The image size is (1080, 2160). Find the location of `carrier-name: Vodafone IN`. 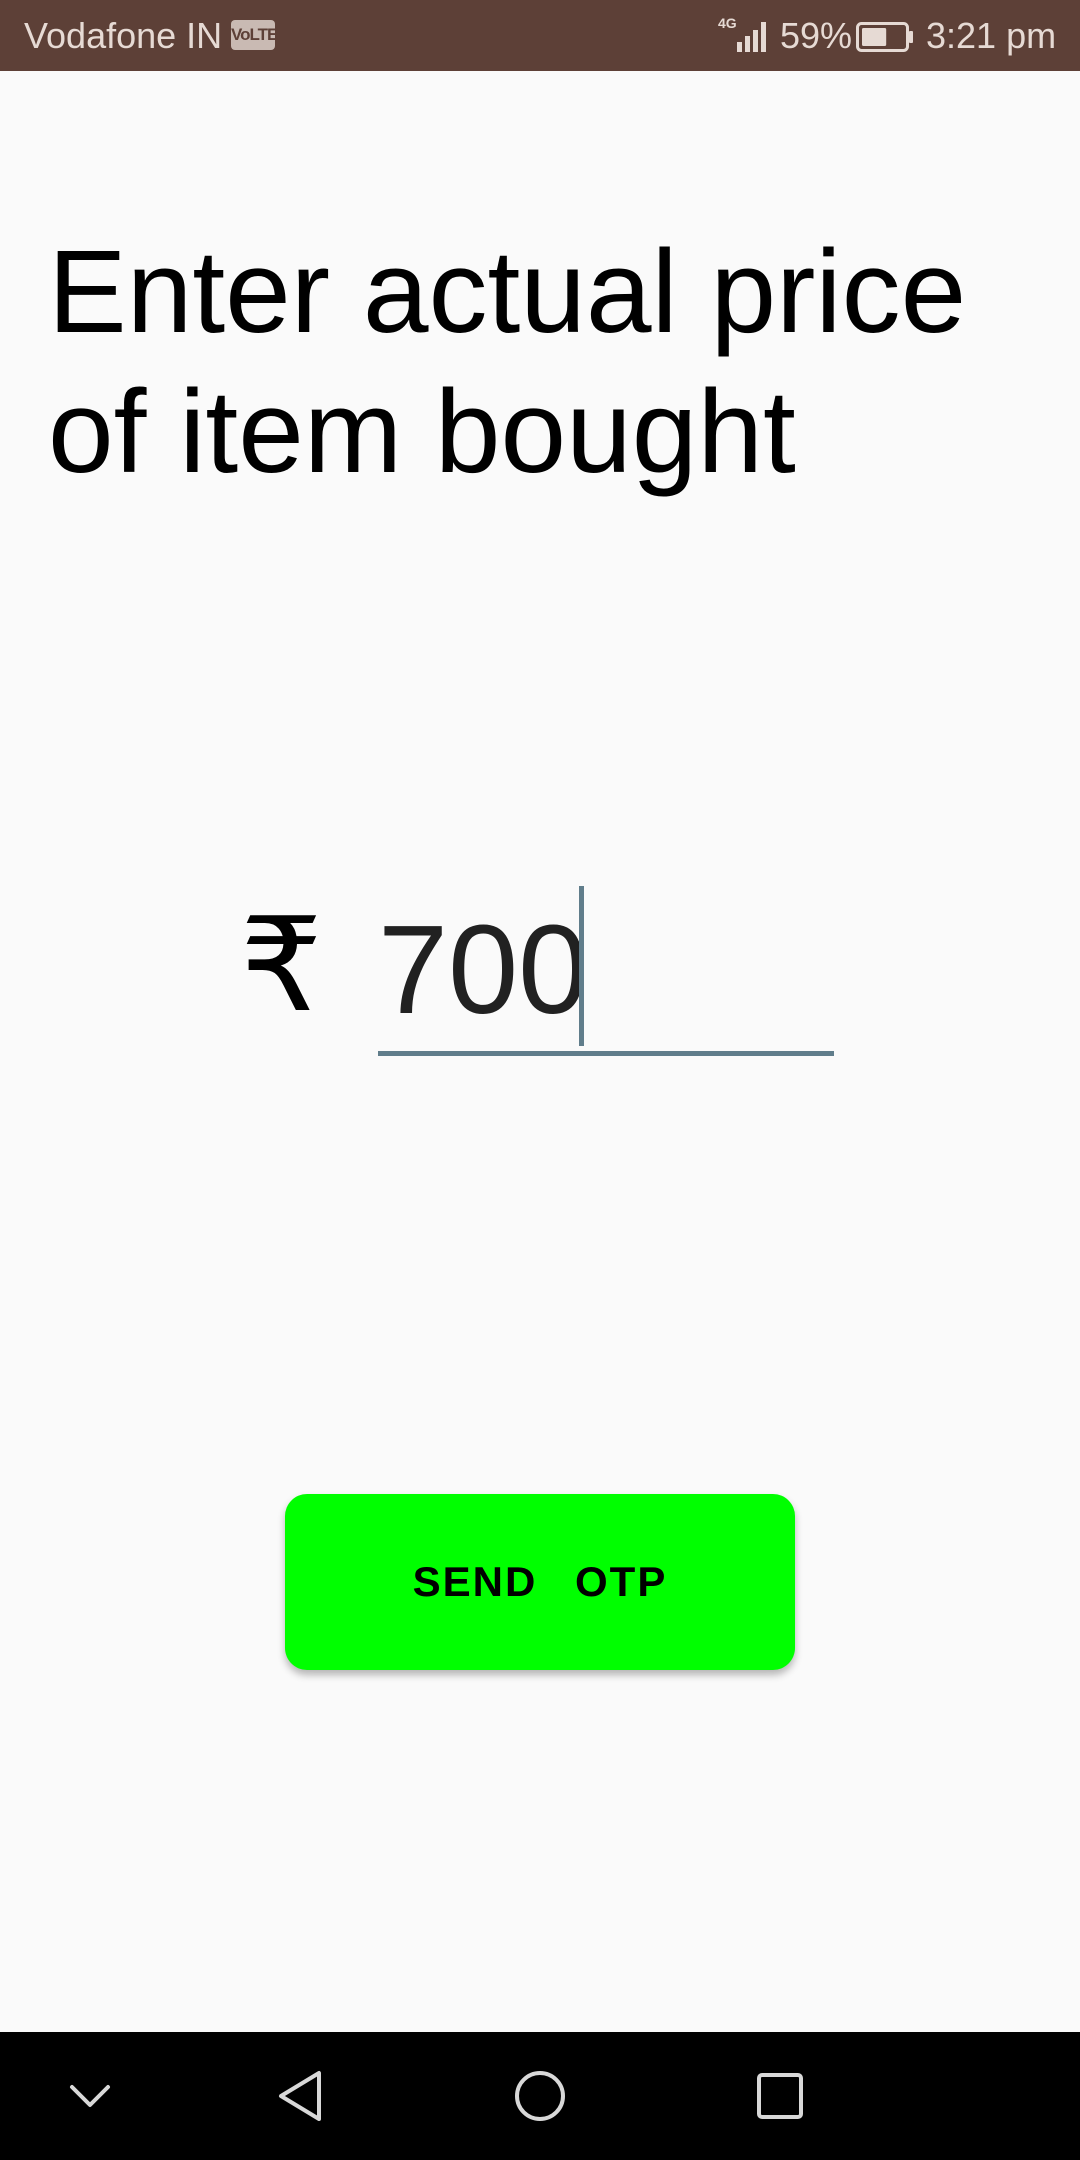

carrier-name: Vodafone IN is located at coordinates (123, 35).